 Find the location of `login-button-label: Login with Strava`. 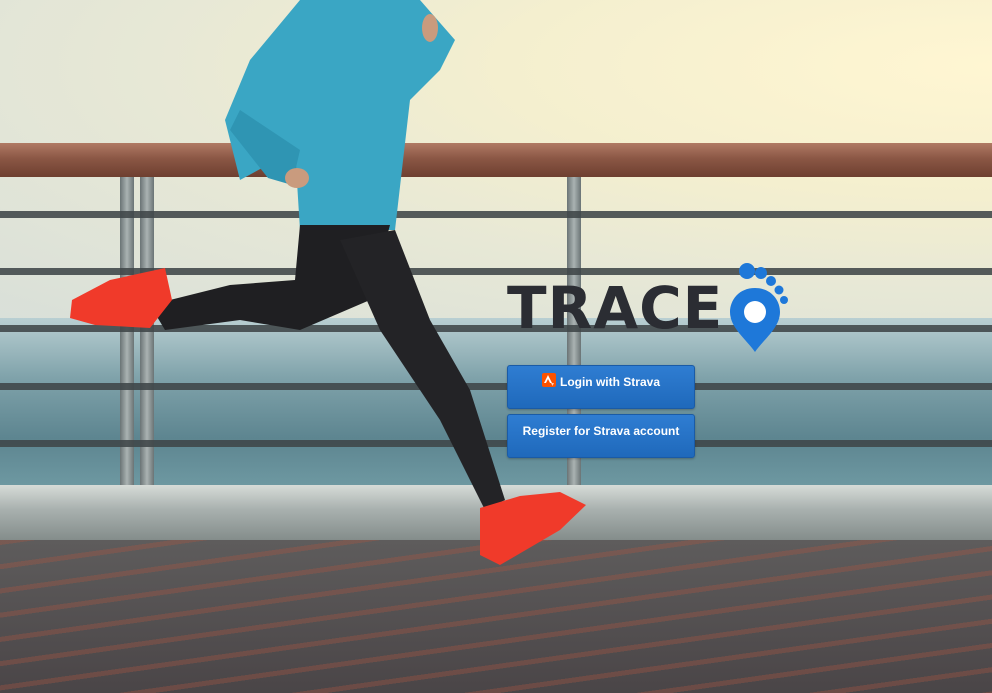

login-button-label: Login with Strava is located at coordinates (609, 382).